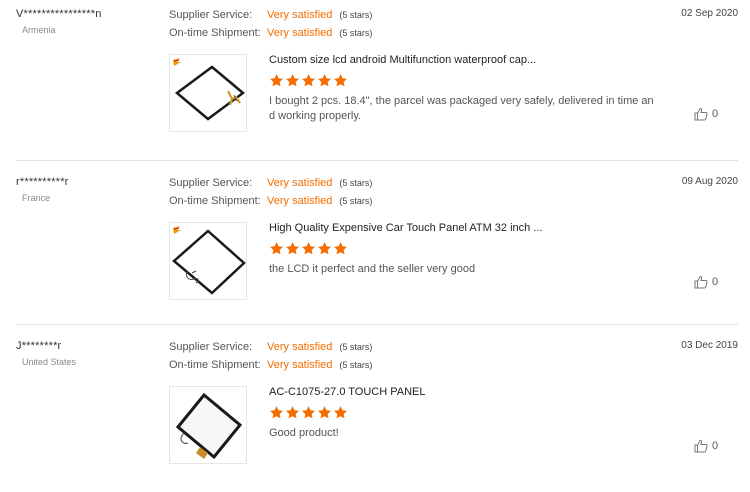  I want to click on review-comment: Good product!, so click(304, 433).